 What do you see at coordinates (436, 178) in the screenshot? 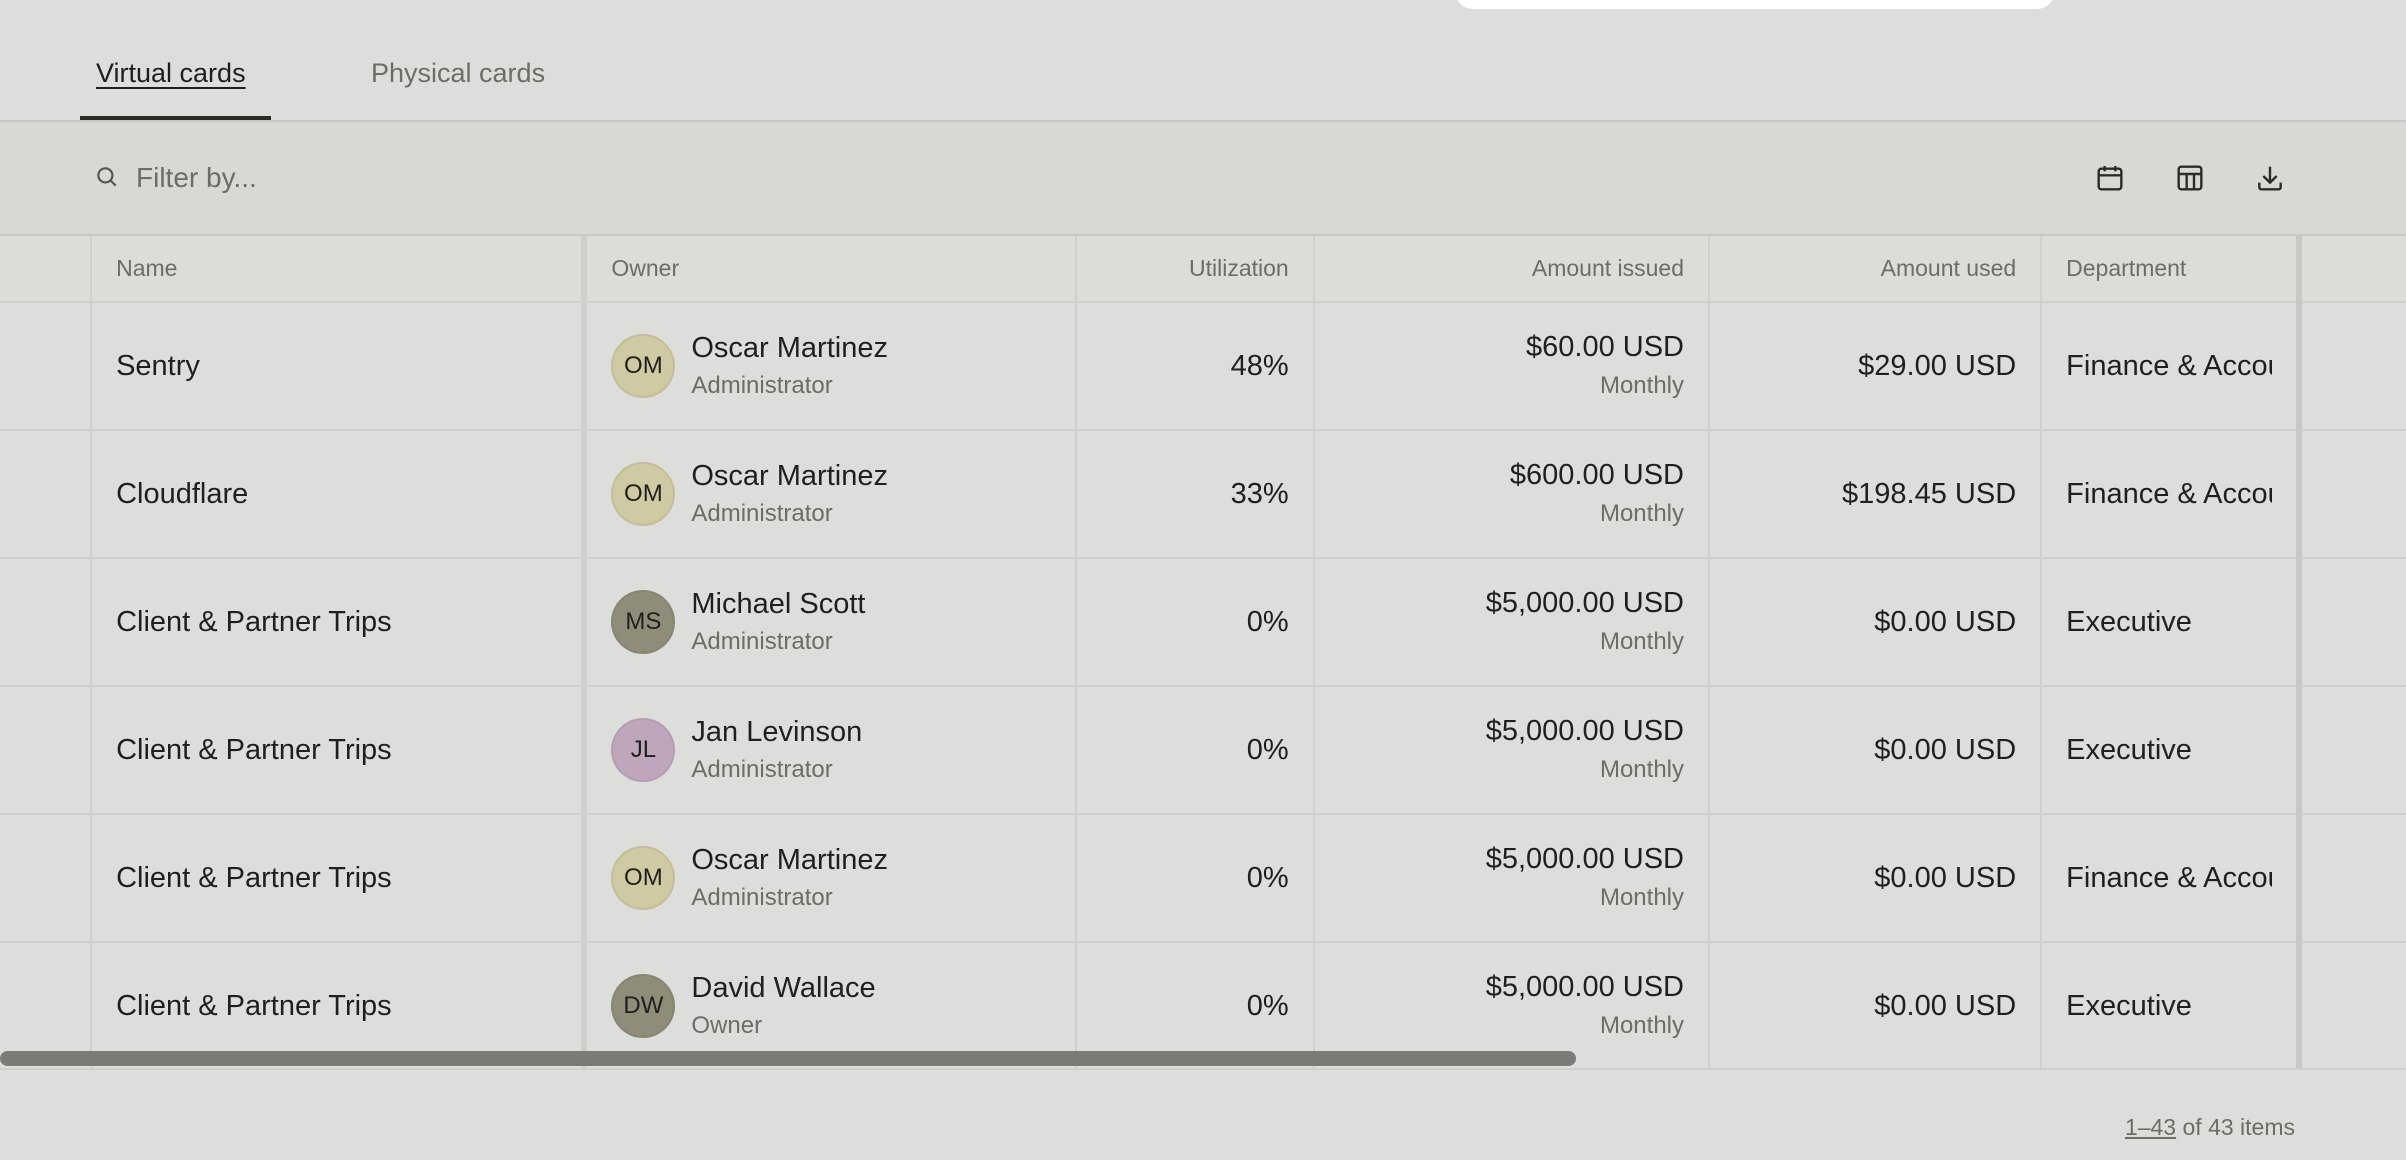
I see `filter-input` at bounding box center [436, 178].